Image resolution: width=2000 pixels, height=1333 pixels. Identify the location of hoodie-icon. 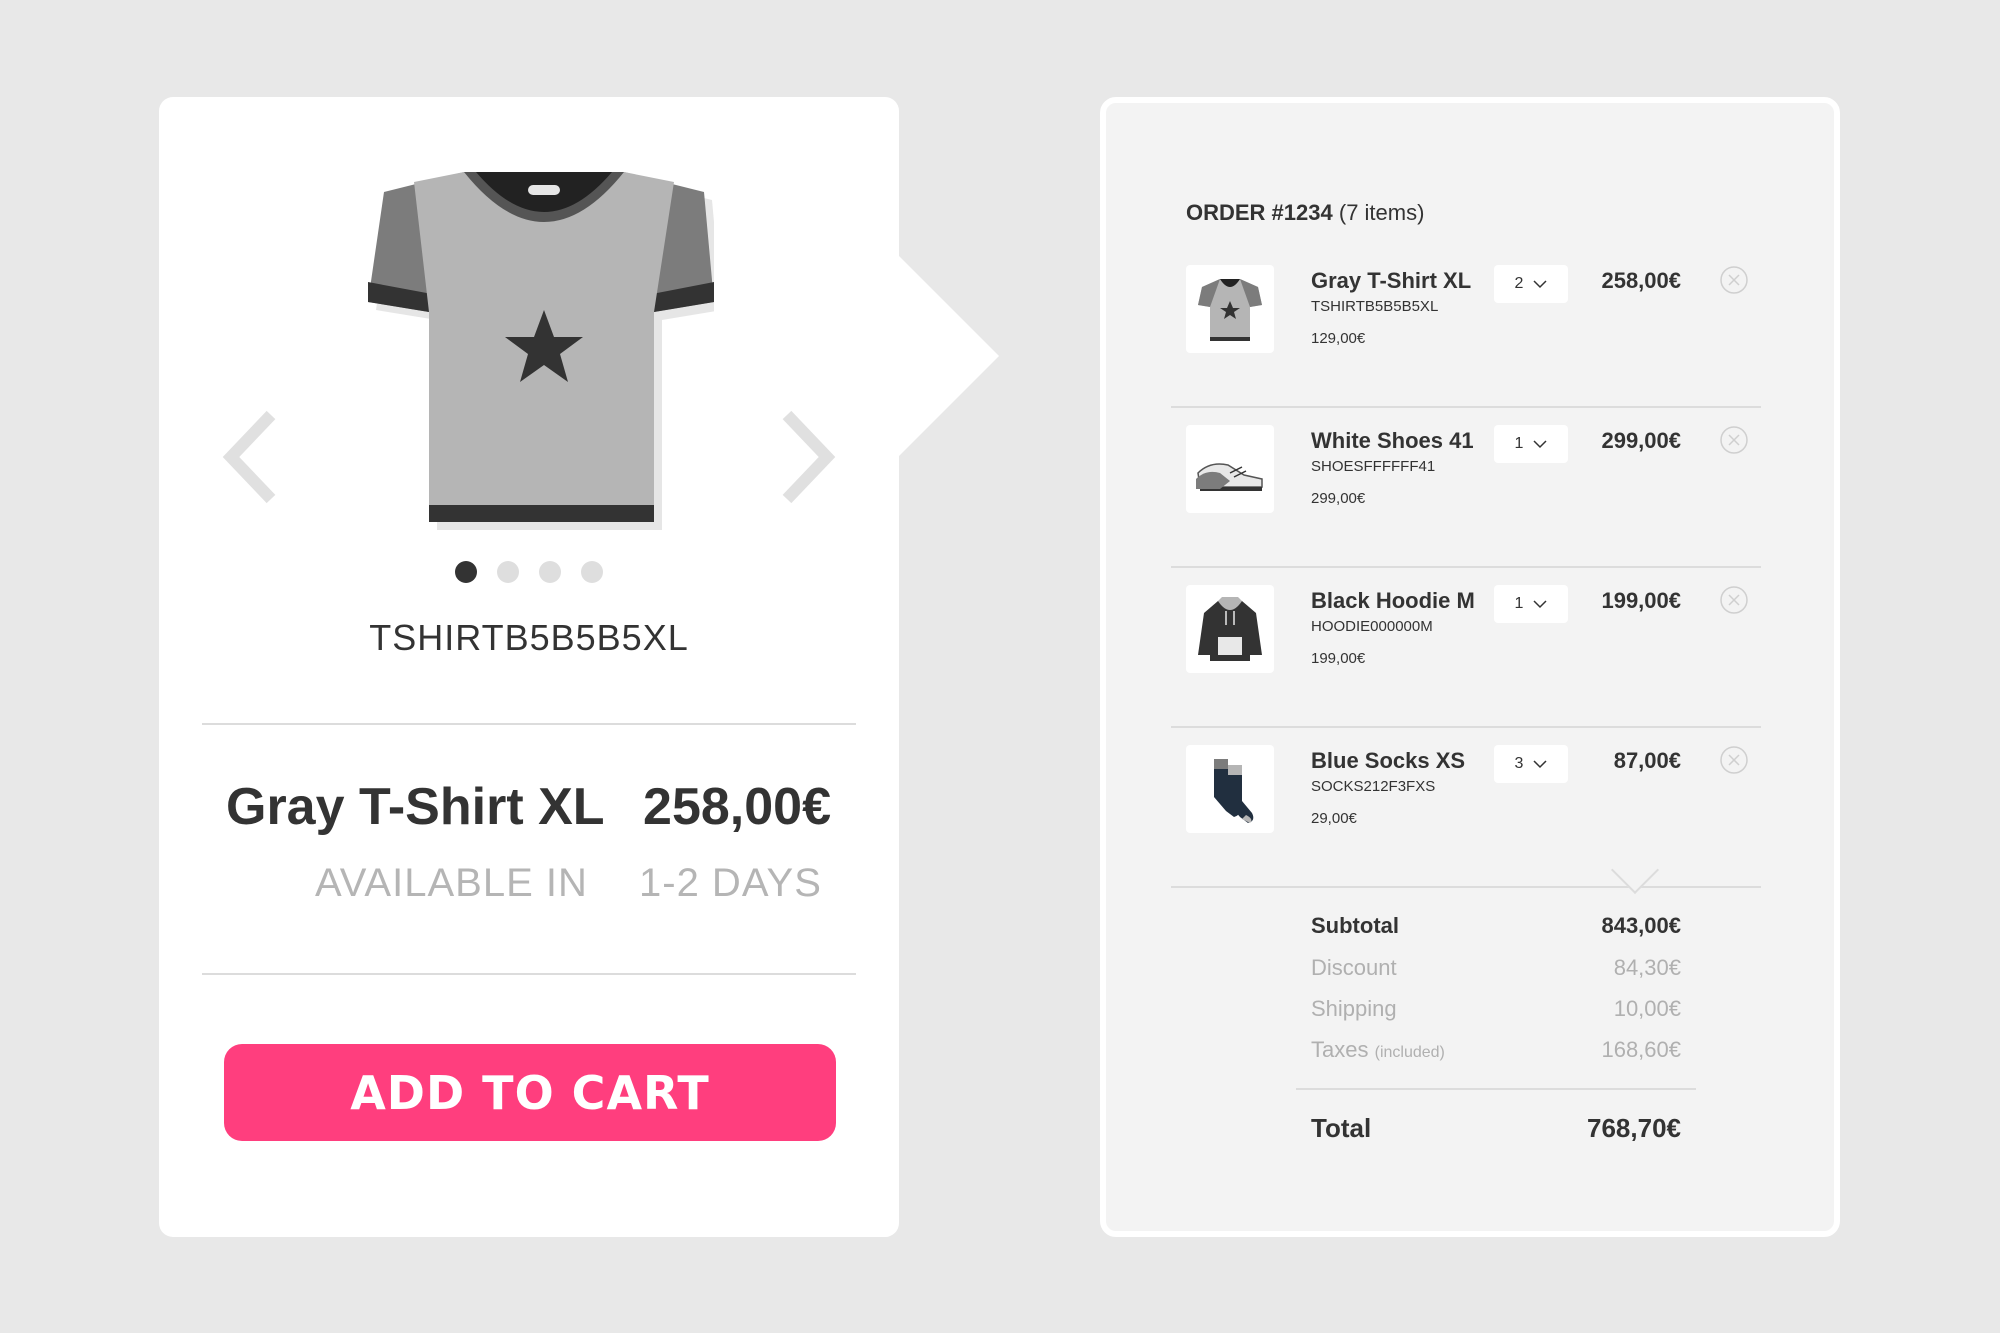
(1230, 629).